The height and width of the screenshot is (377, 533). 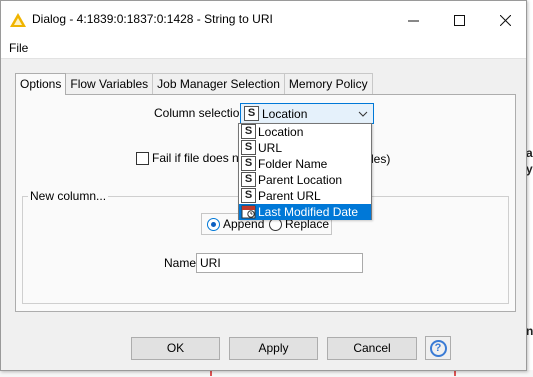 I want to click on dropdown-item-last-modified-date: Last Modified Date, so click(x=305, y=212).